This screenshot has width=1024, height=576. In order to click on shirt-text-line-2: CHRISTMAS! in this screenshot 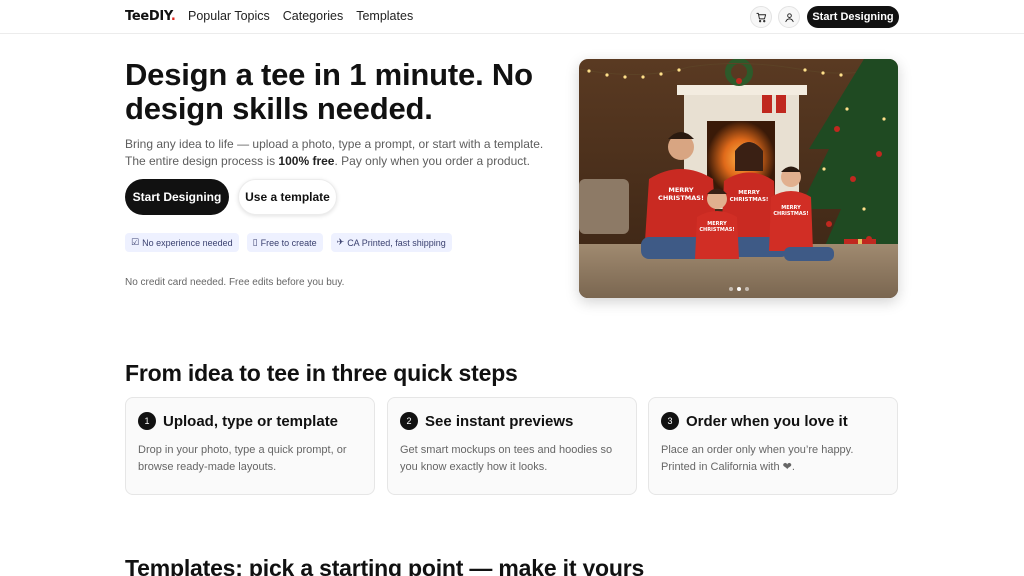, I will do `click(681, 198)`.